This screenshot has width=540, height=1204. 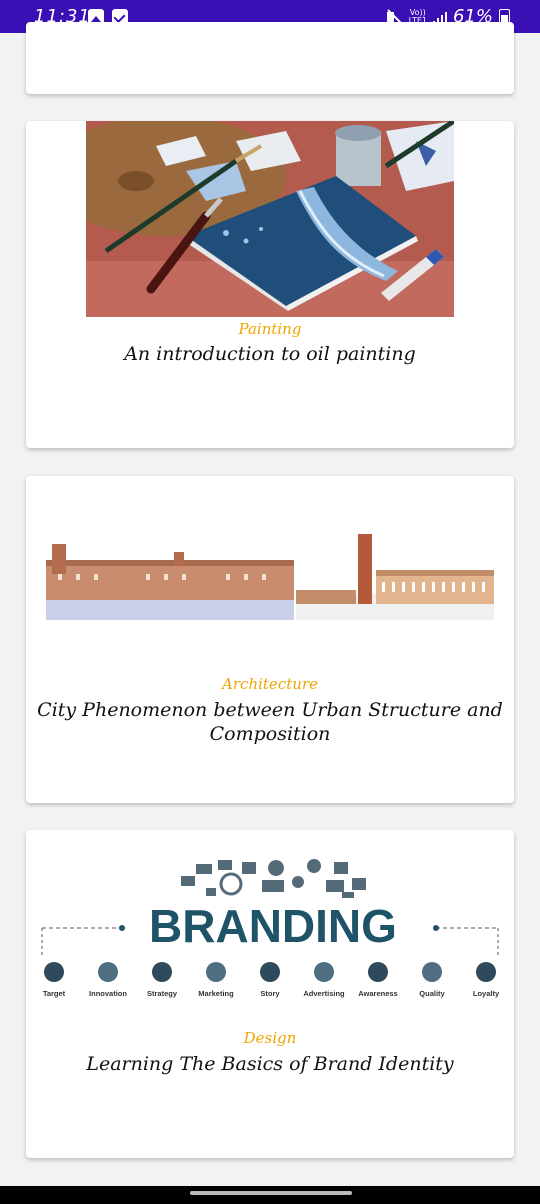 What do you see at coordinates (270, 1038) in the screenshot?
I see `course-category: Design` at bounding box center [270, 1038].